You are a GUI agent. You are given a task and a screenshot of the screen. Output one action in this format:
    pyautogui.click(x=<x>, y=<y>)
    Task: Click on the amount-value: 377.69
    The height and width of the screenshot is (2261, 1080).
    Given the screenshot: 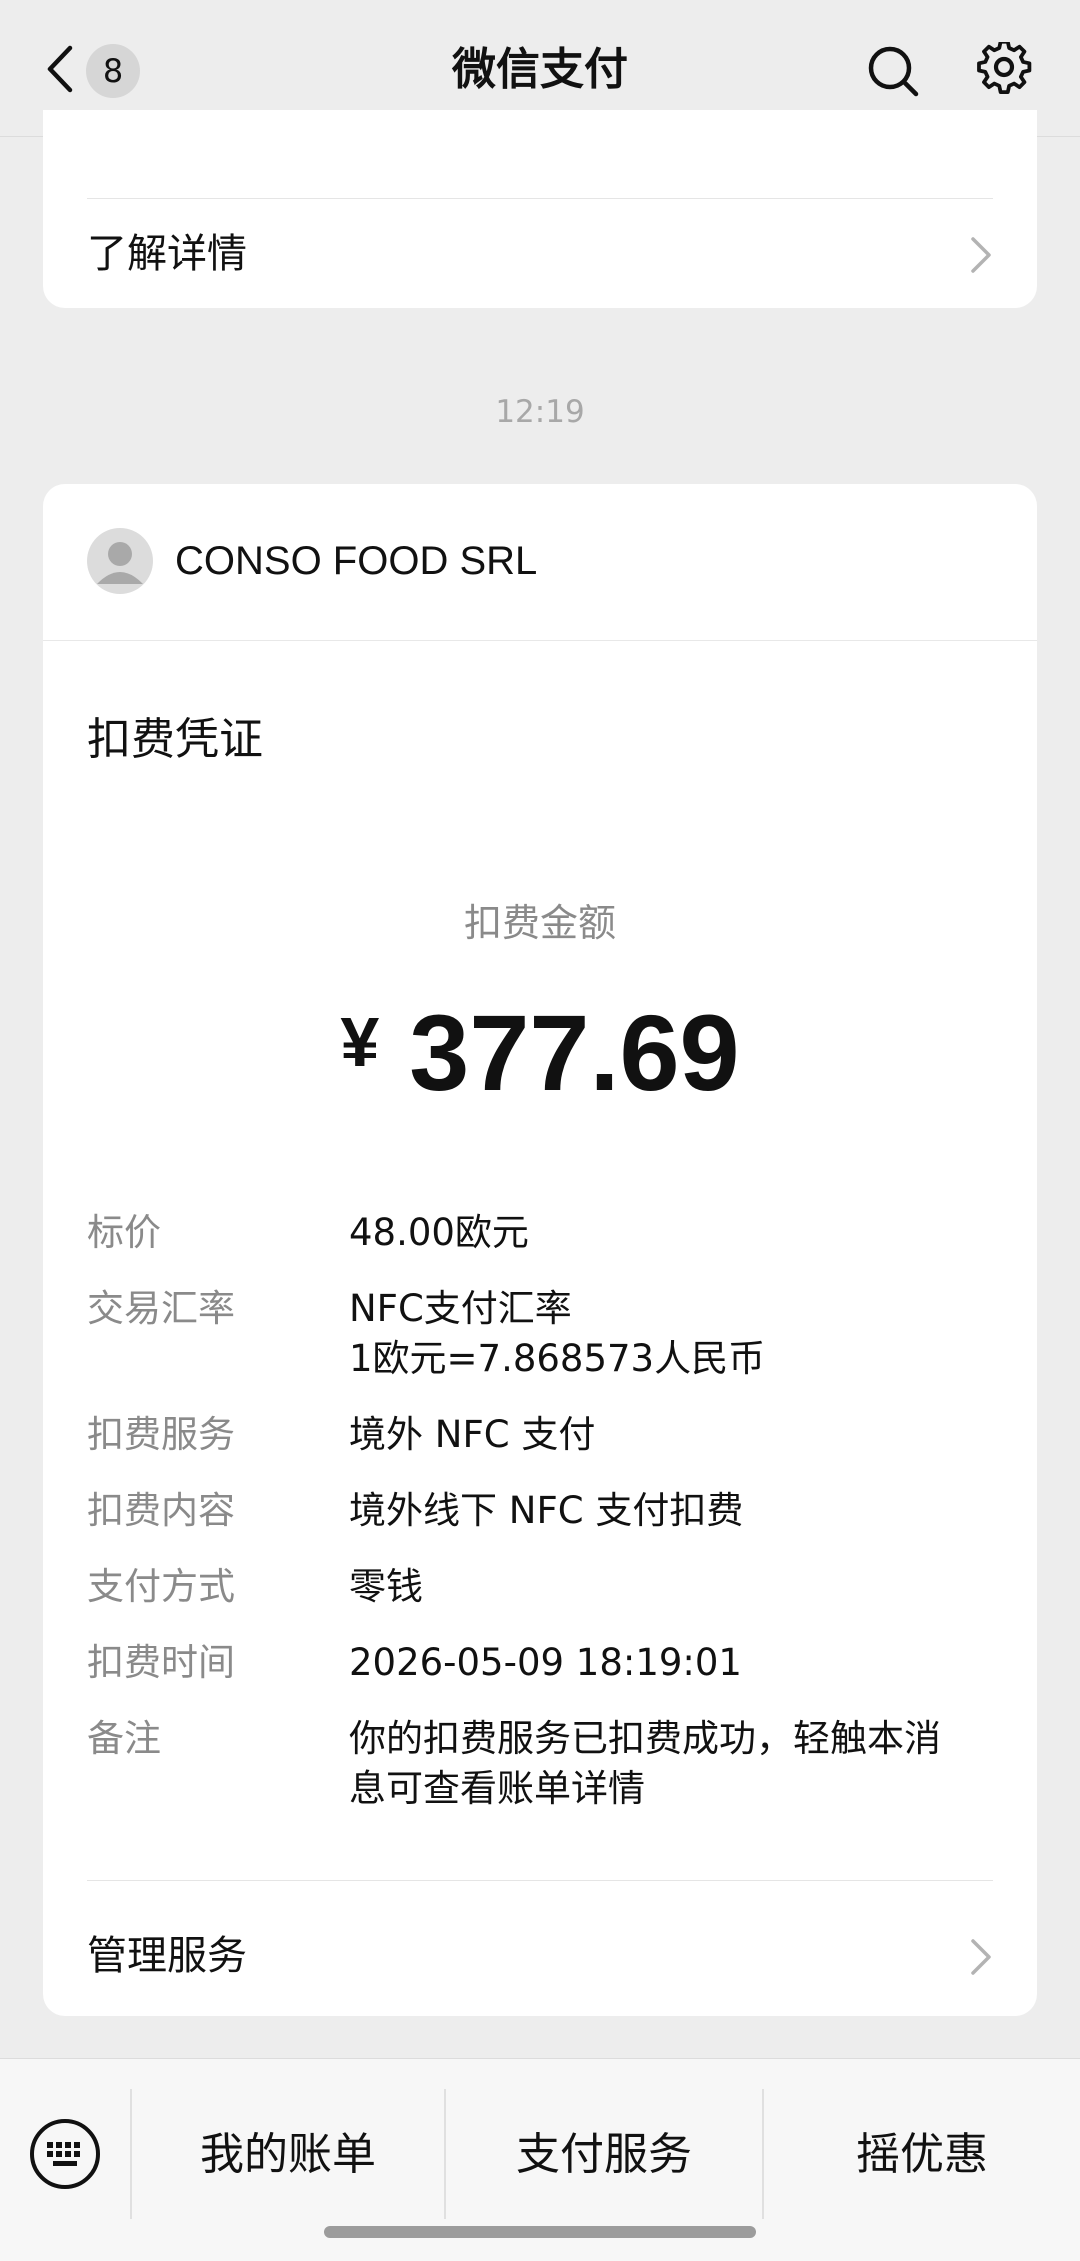 What is the action you would take?
    pyautogui.click(x=574, y=1052)
    